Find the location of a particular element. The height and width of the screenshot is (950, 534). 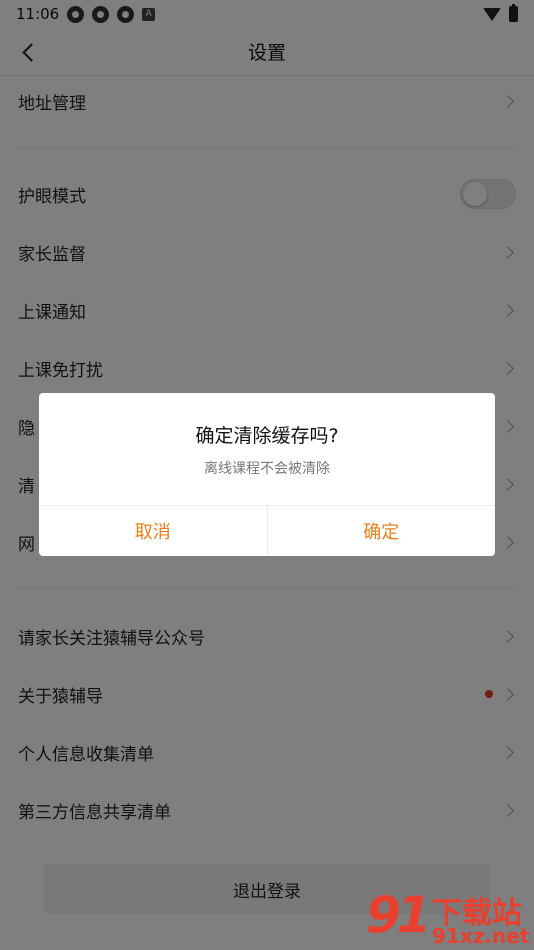

watermark: 91 下载站 91xz.net is located at coordinates (447, 917).